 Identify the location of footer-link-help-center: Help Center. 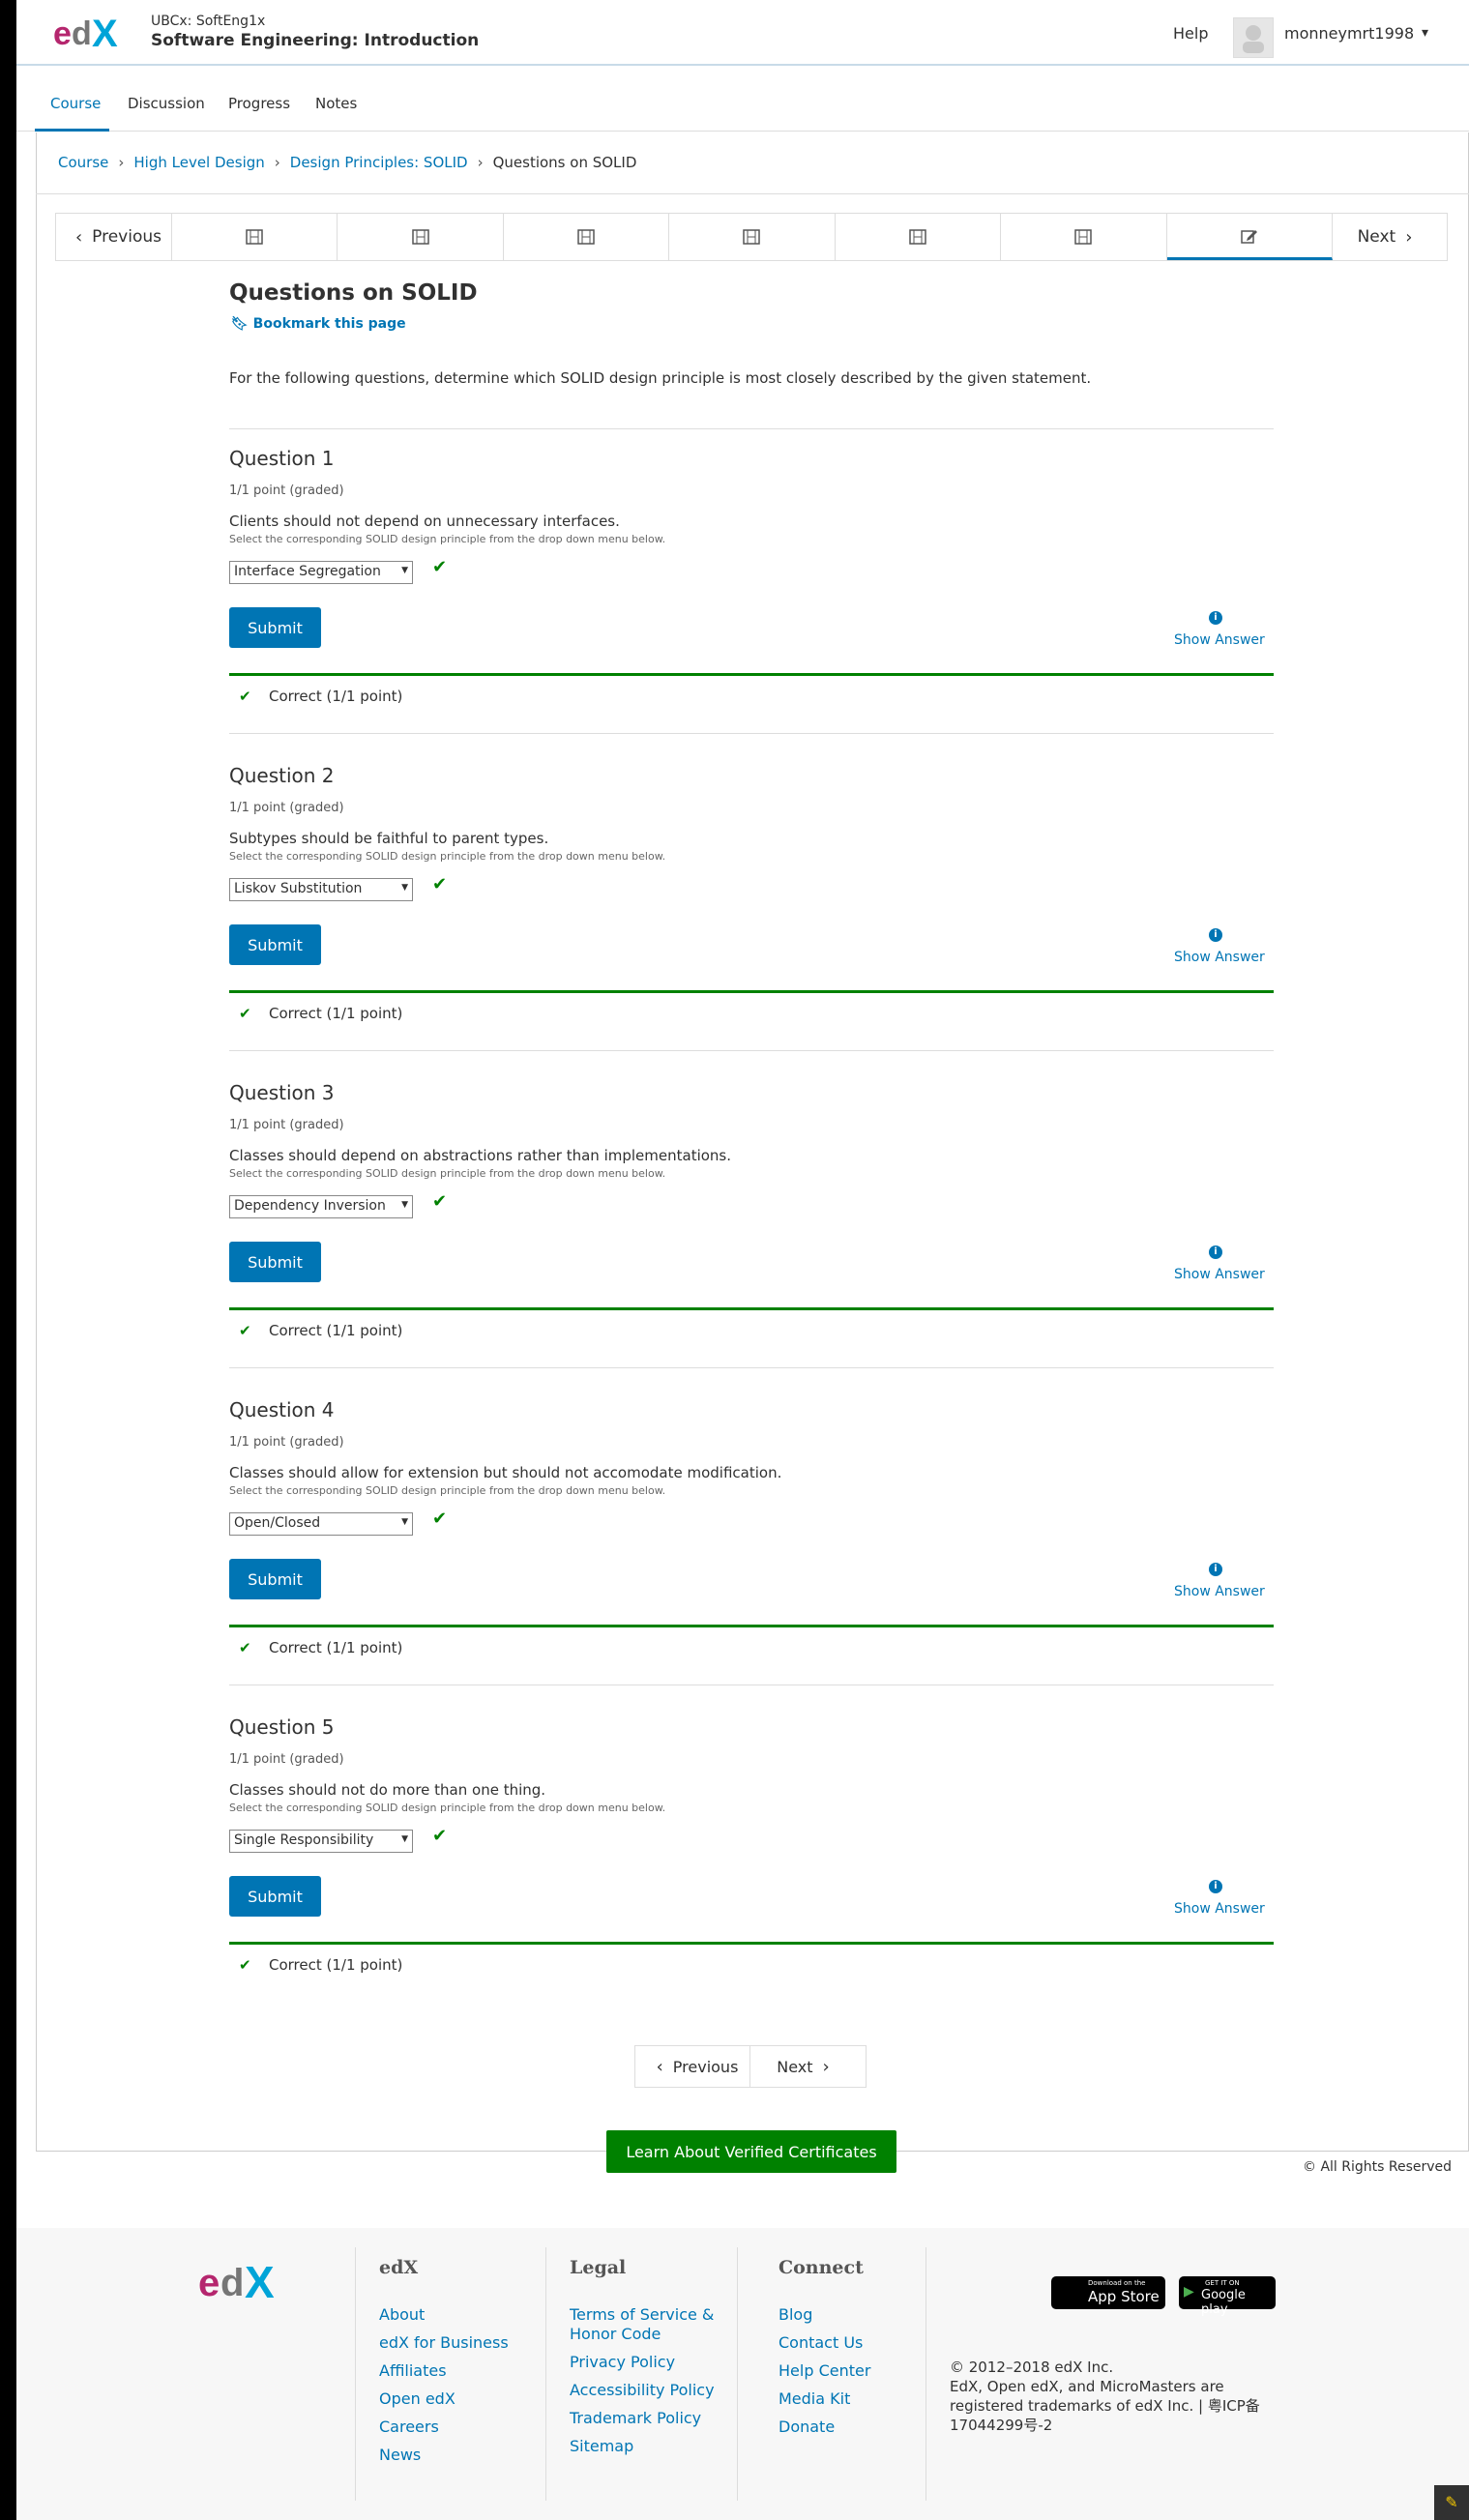
(824, 2371).